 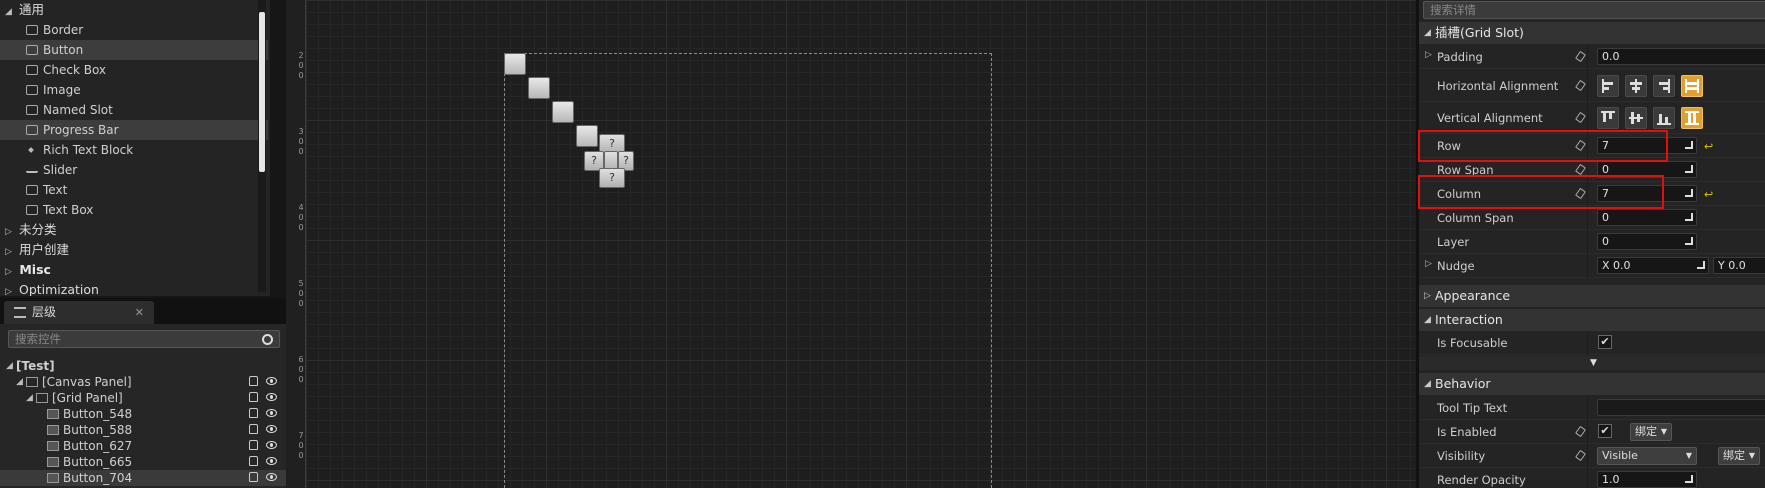 I want to click on palette-item-text: Text, so click(x=134, y=190).